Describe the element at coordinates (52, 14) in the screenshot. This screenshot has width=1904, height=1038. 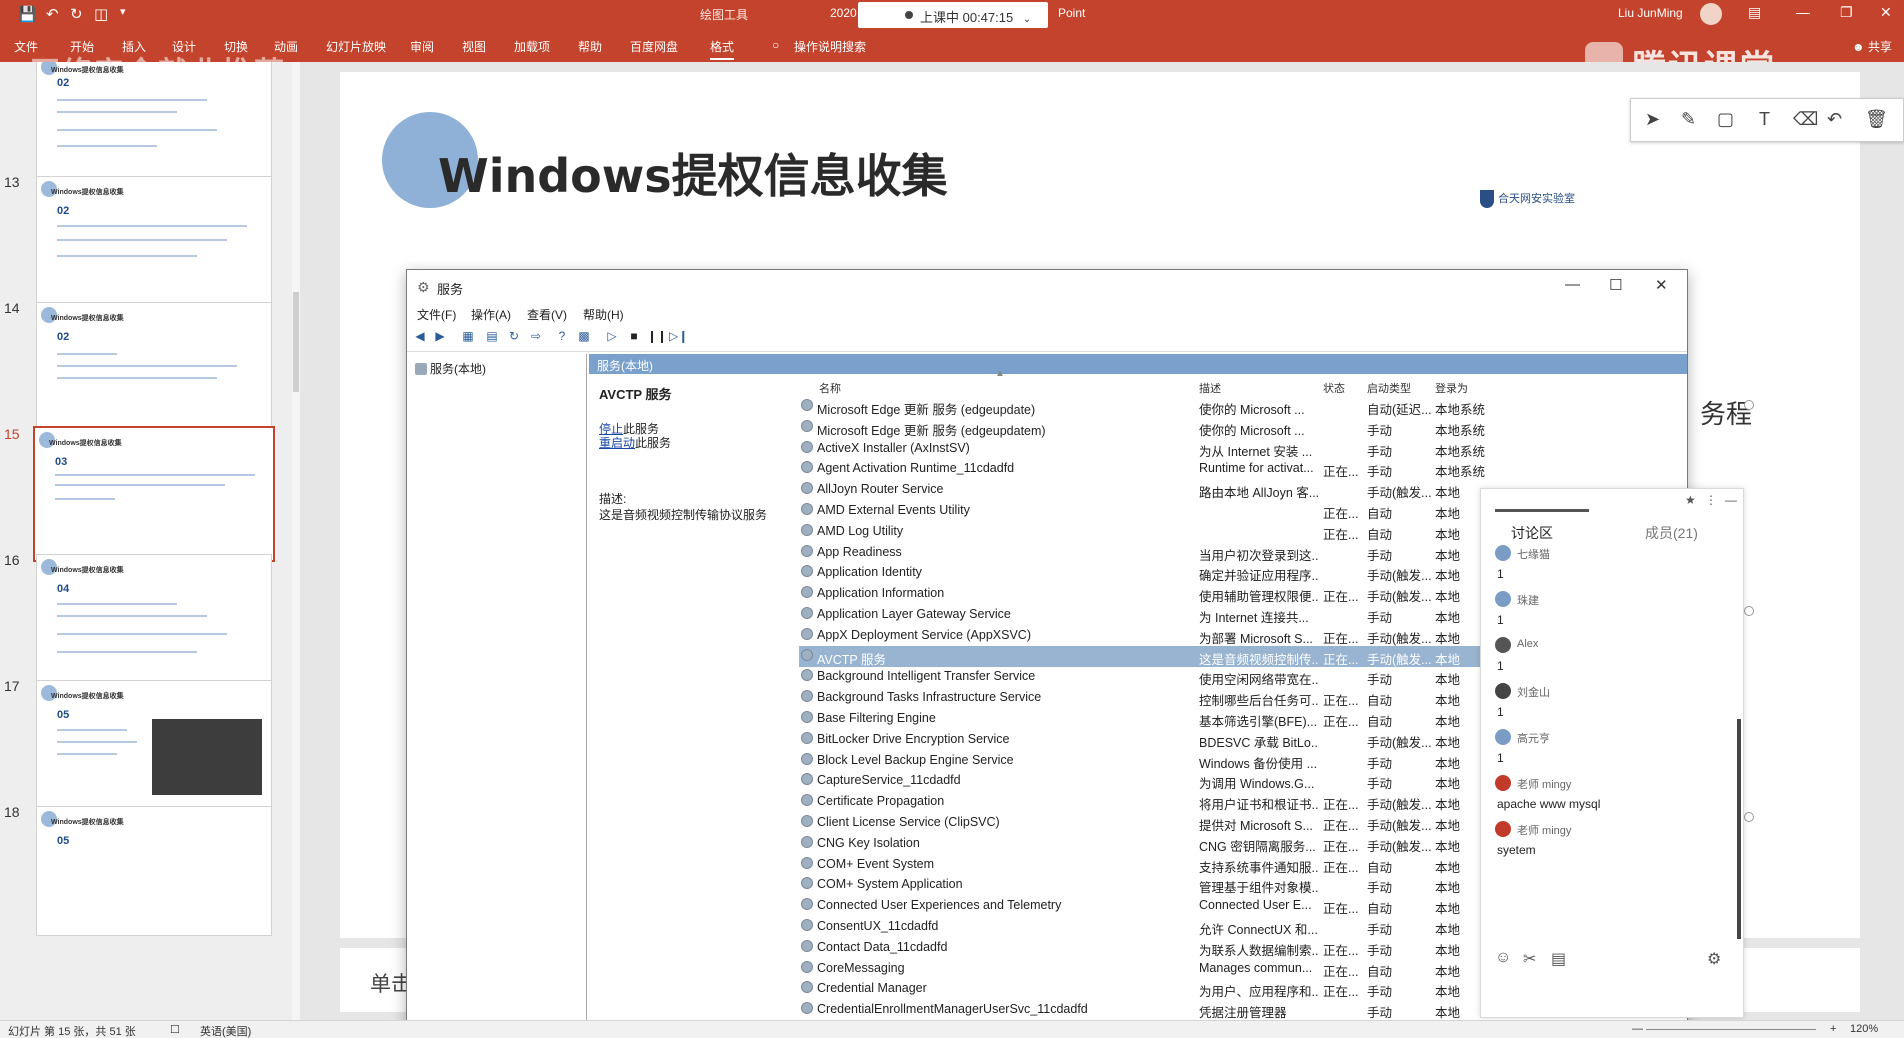
I see `undo-icon: ↶` at that location.